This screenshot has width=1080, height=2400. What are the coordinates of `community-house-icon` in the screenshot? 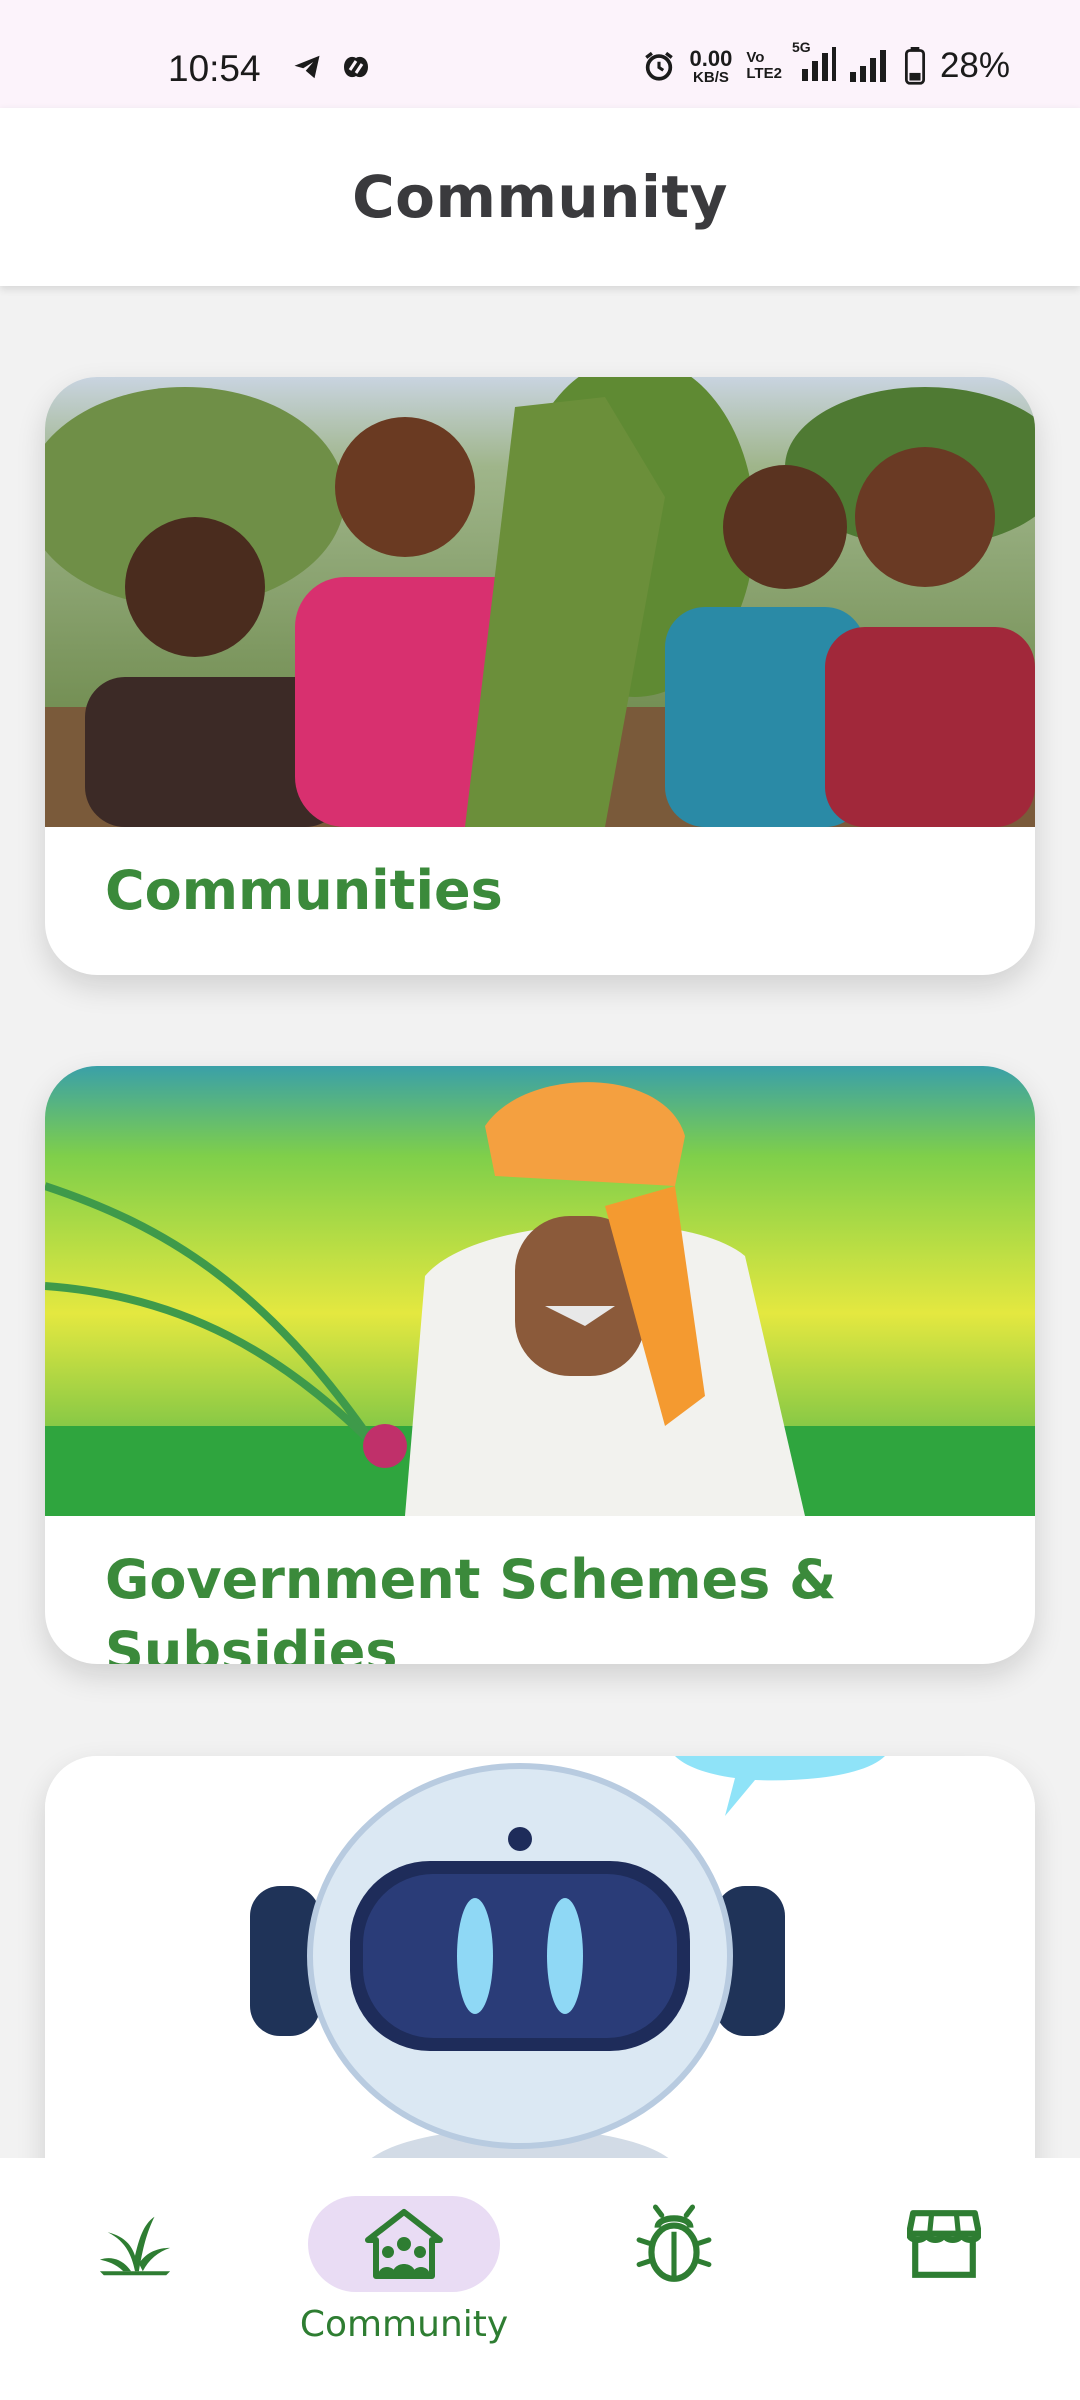 It's located at (404, 2244).